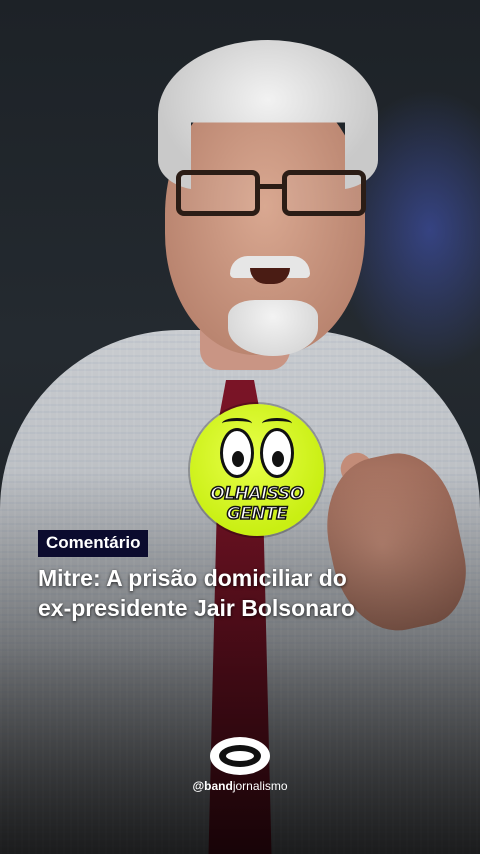  I want to click on band-handle: @bandjornalismo, so click(240, 786).